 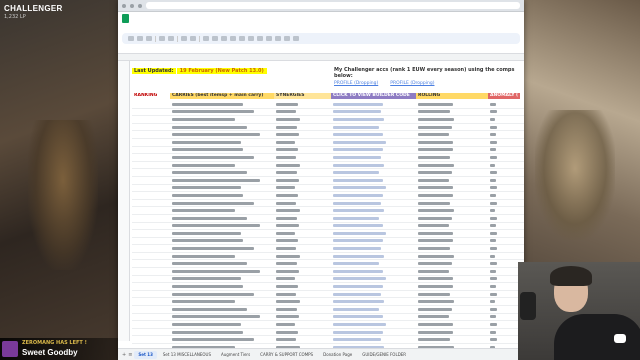 I want to click on text-color-icon, so click(x=233, y=38).